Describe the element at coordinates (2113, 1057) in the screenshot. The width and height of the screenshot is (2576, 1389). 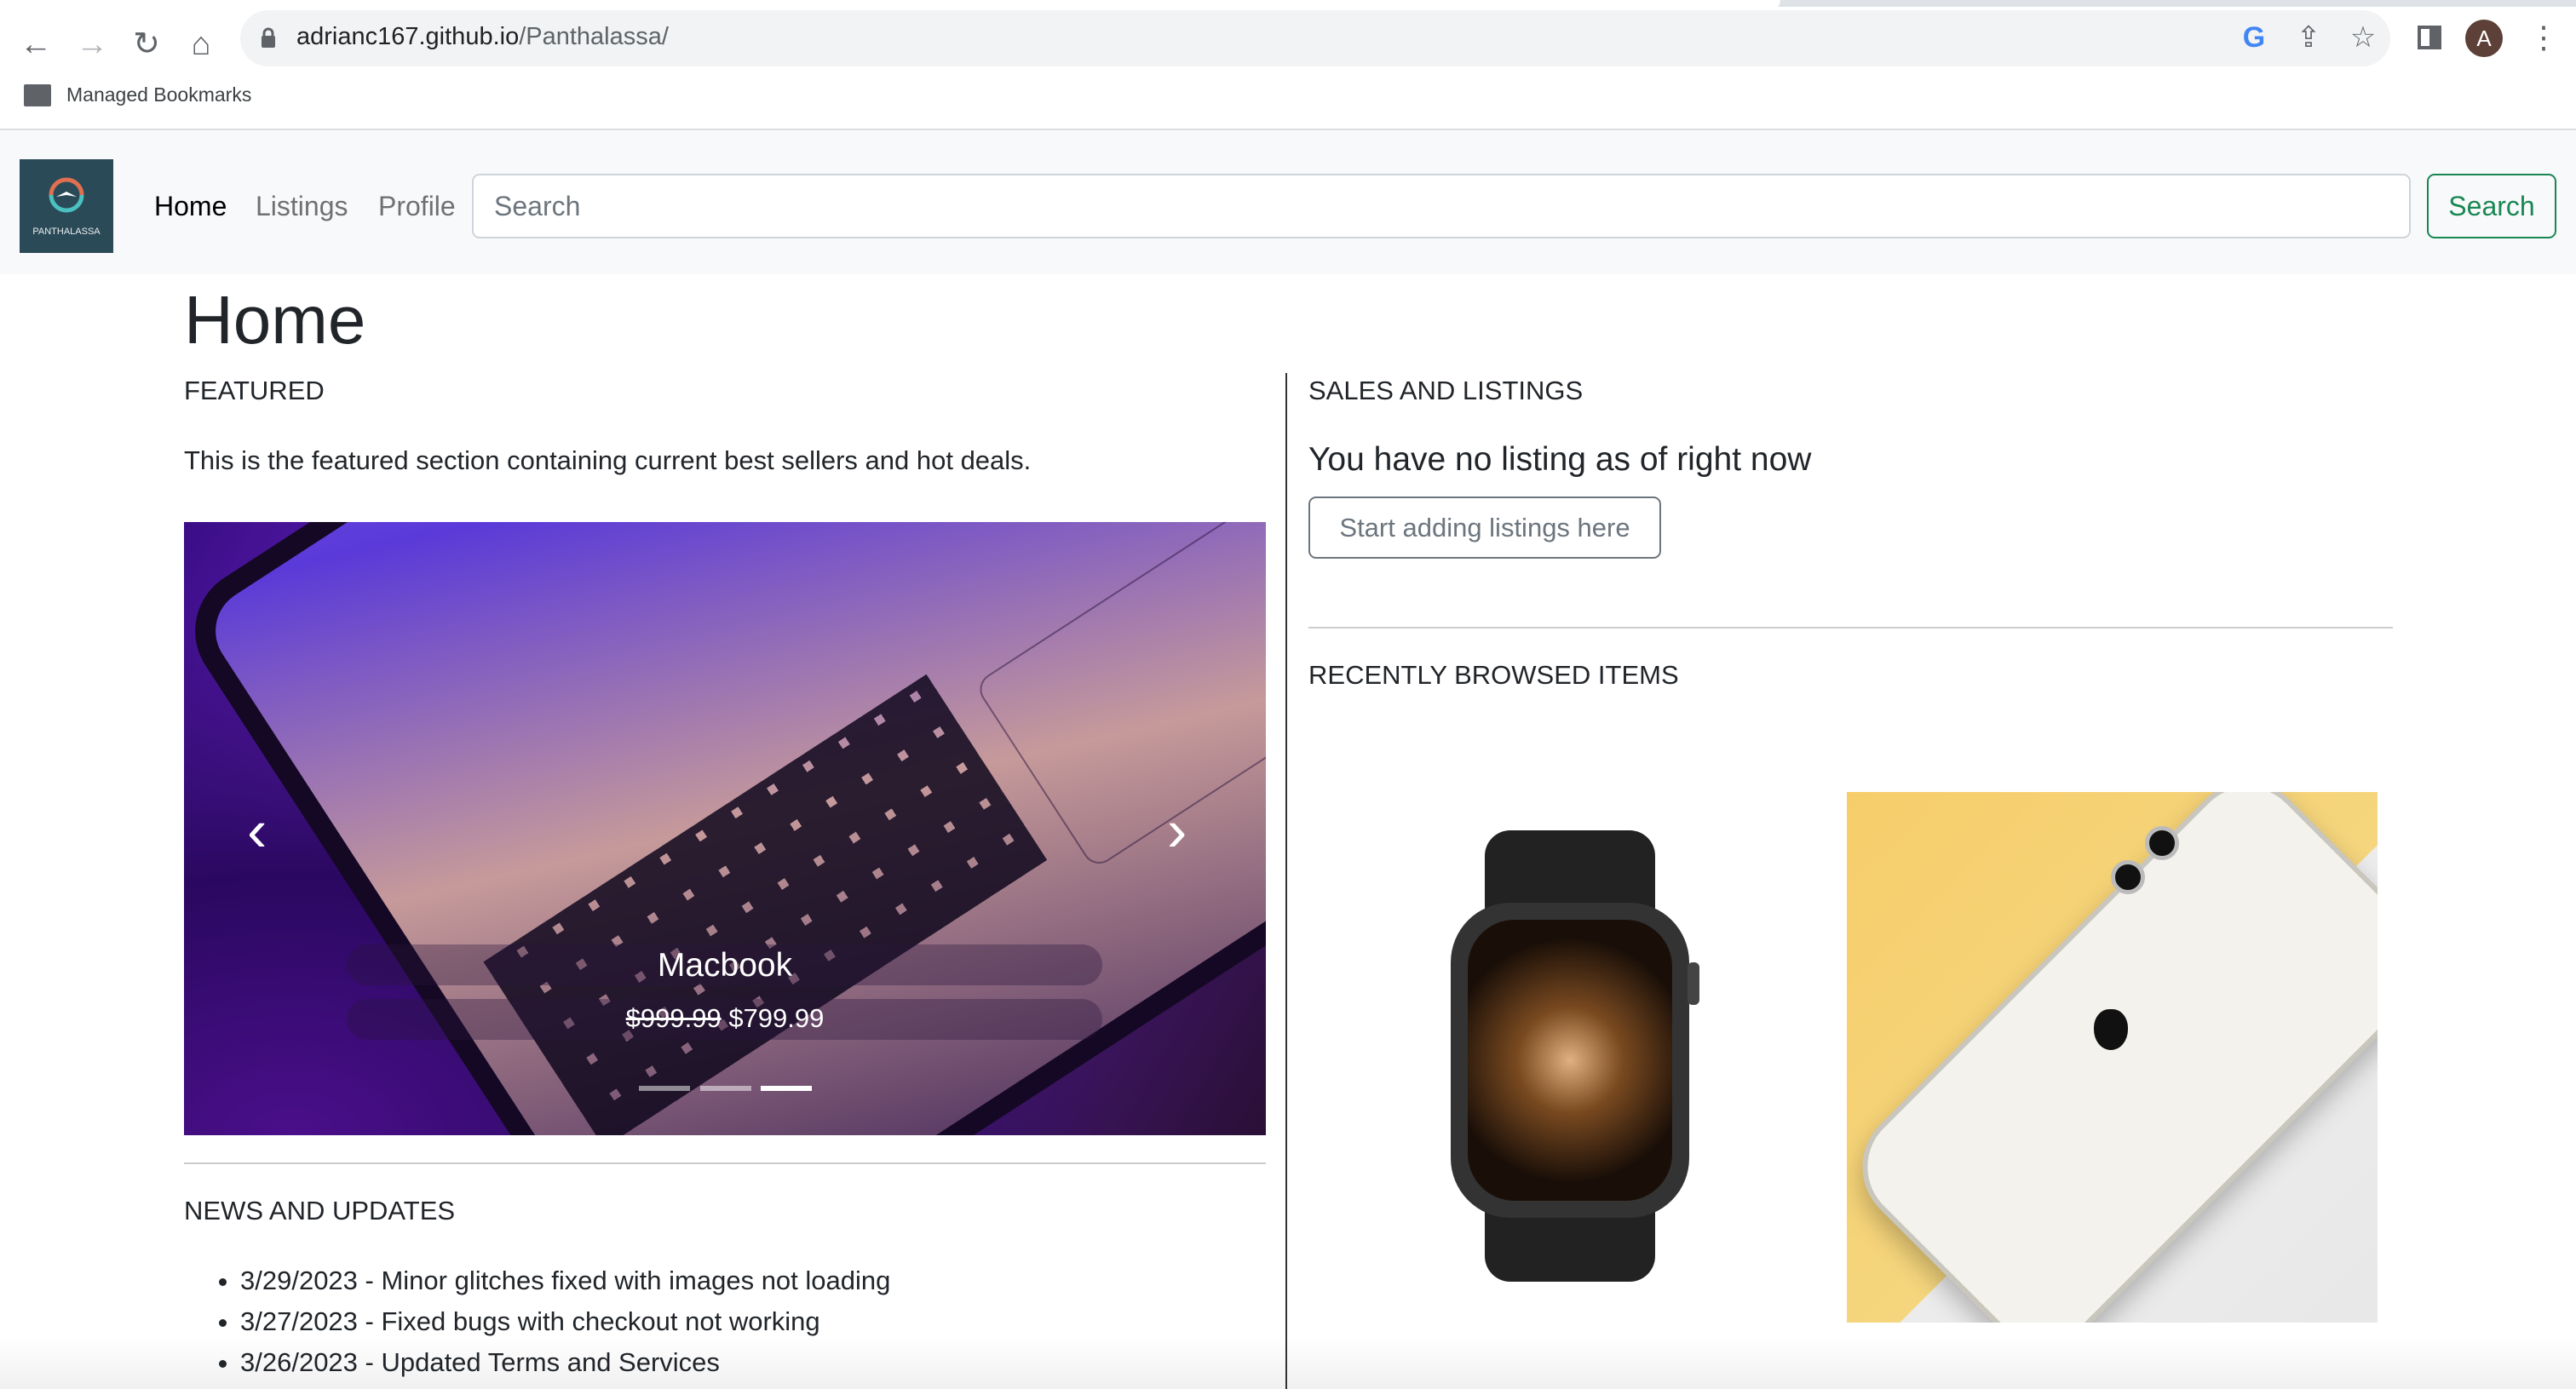
I see `recent-item-iphone` at that location.